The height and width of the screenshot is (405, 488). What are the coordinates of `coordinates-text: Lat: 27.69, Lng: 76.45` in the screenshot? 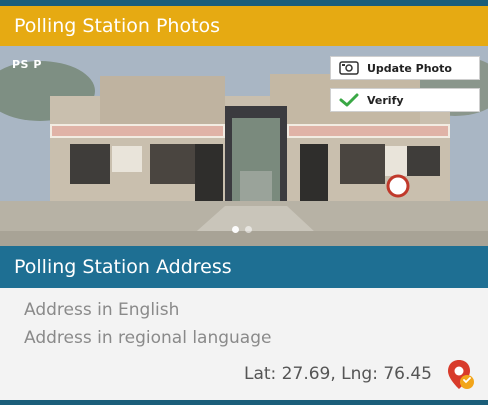 It's located at (338, 374).